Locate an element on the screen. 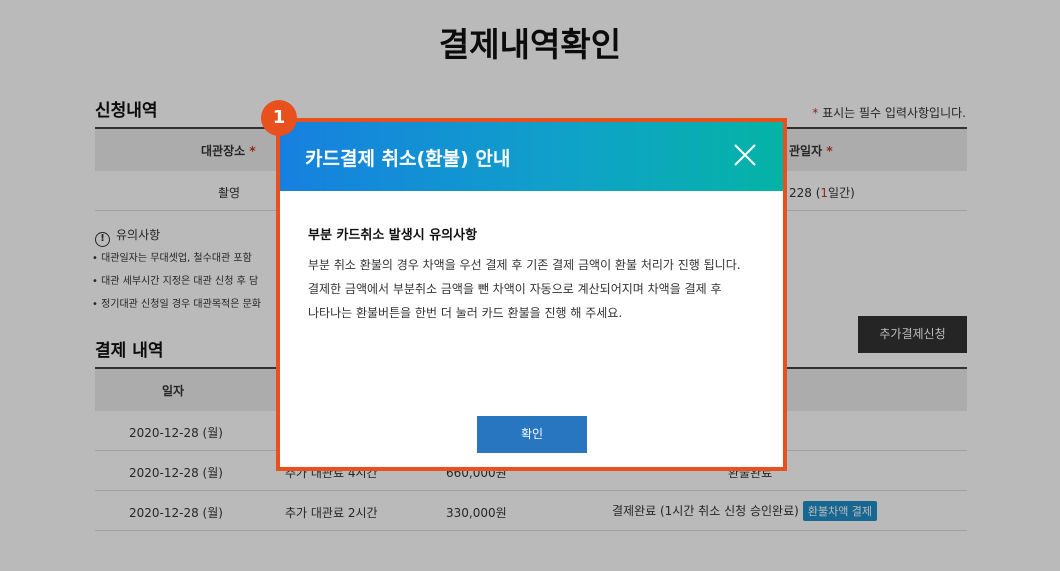 The height and width of the screenshot is (571, 1060). confirm-button: 확인 is located at coordinates (532, 434).